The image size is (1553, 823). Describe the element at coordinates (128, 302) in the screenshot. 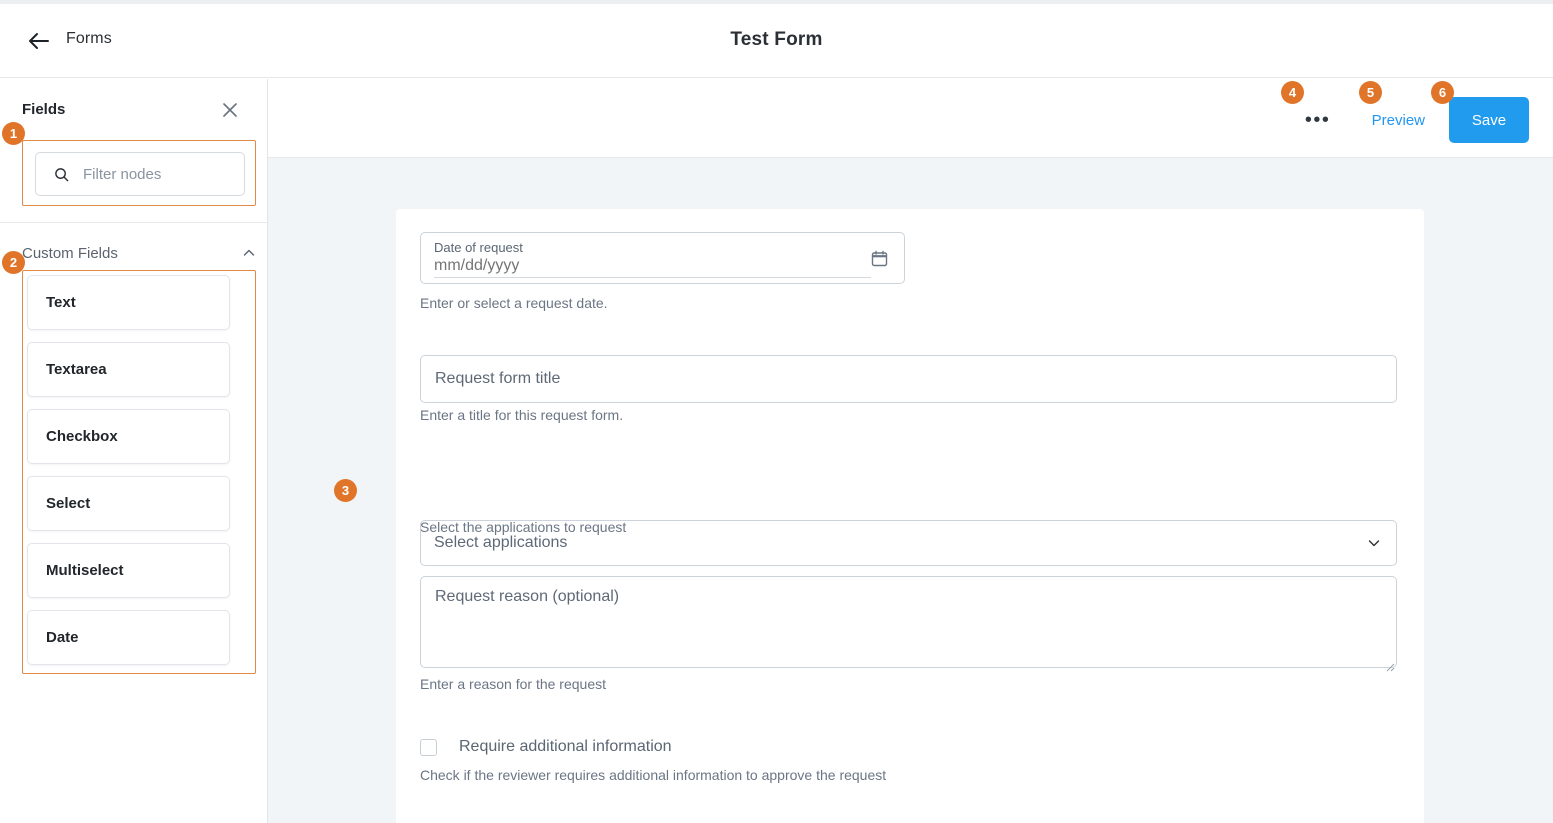

I see `field-card-text: Text` at that location.